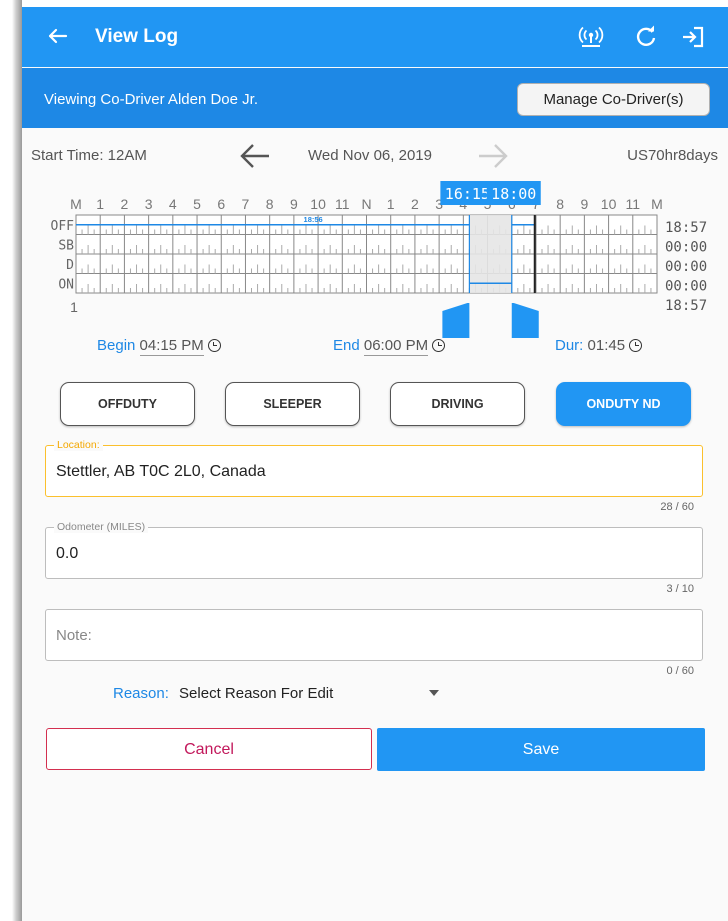 The width and height of the screenshot is (728, 921). What do you see at coordinates (209, 749) in the screenshot?
I see `cancel-button: Cancel` at bounding box center [209, 749].